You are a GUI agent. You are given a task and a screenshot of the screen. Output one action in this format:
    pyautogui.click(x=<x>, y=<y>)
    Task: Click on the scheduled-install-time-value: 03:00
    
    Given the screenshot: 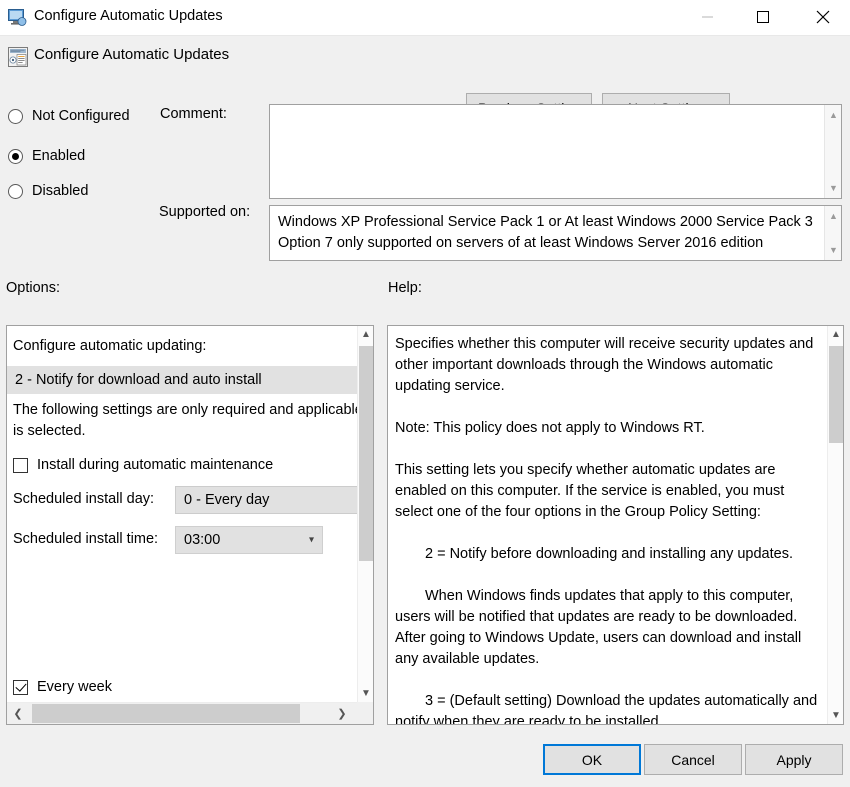 What is the action you would take?
    pyautogui.click(x=202, y=540)
    